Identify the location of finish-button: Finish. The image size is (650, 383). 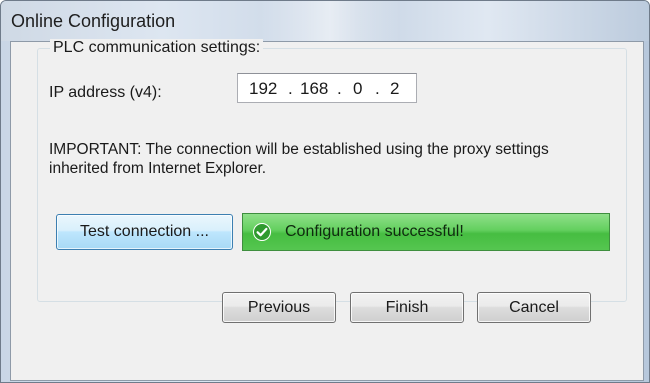
(407, 307).